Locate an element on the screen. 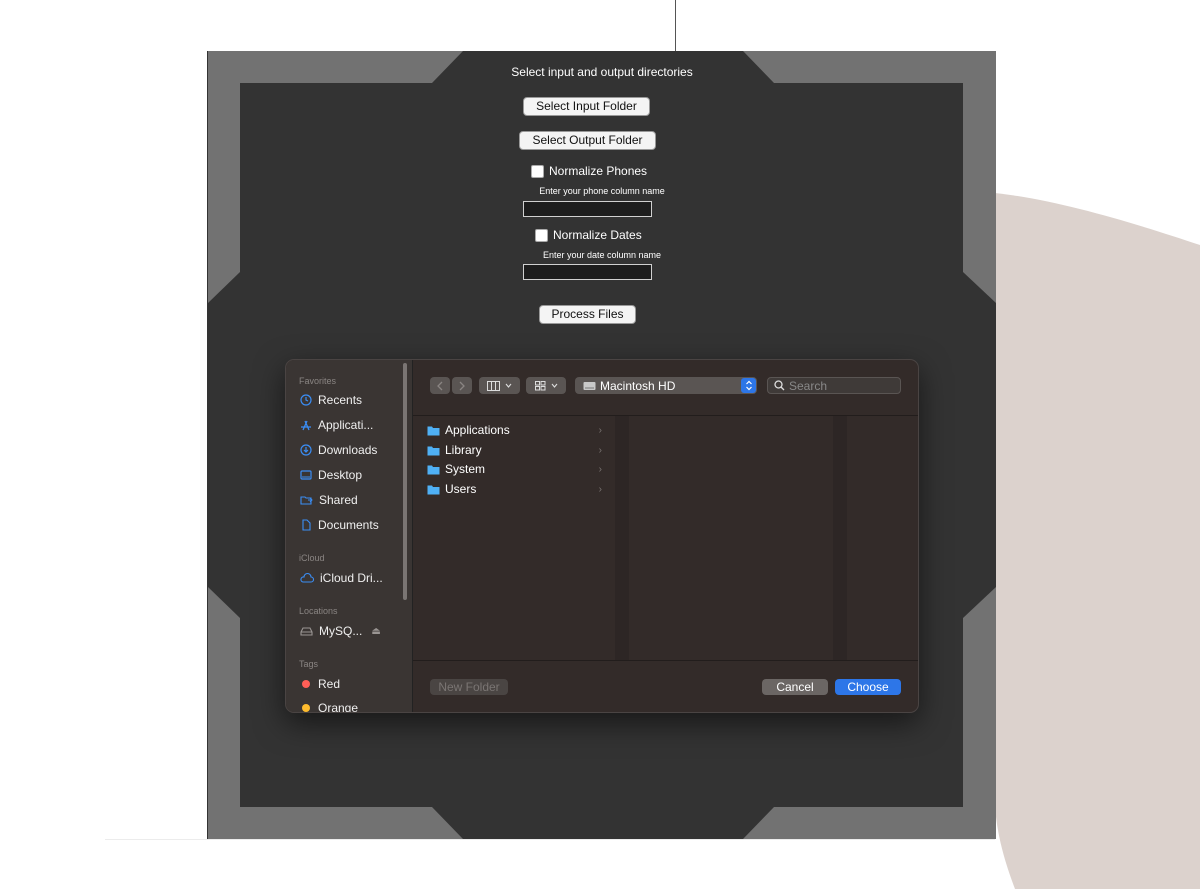  process-files-button: Process Files is located at coordinates (587, 314).